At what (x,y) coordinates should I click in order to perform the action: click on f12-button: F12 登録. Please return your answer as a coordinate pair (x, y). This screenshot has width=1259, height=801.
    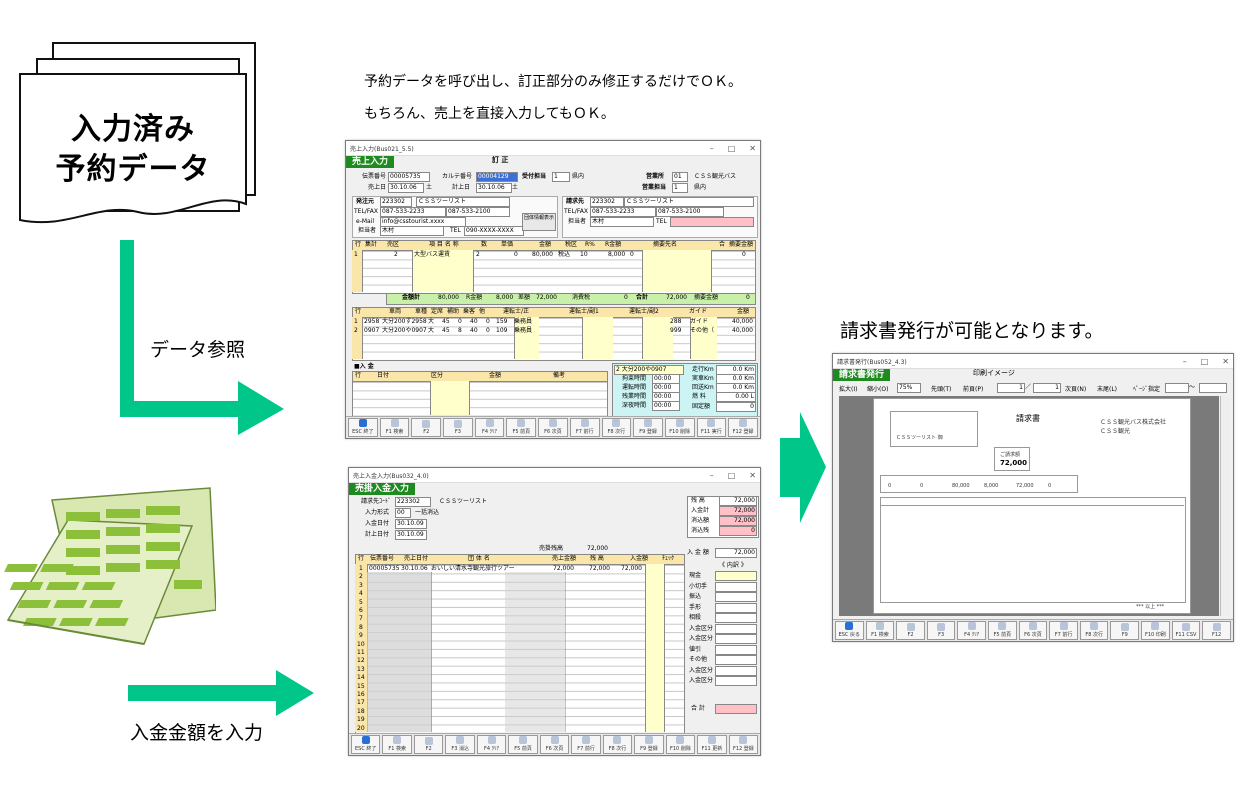
    Looking at the image, I should click on (743, 427).